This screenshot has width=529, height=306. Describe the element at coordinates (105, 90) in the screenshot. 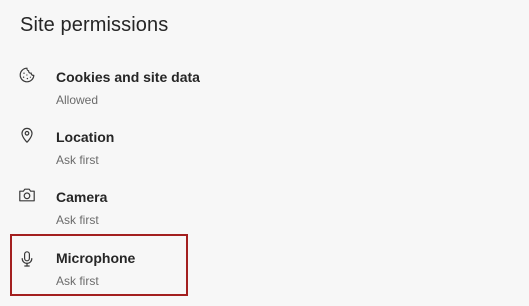

I see `permission-item-cookies: Cookies and site data Allowed` at that location.